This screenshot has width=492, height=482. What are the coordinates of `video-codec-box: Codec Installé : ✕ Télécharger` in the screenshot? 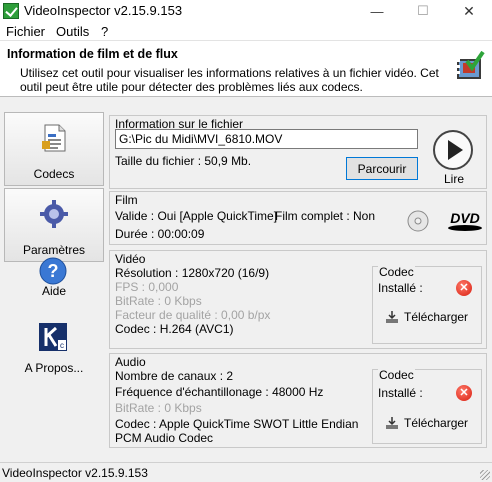 It's located at (427, 304).